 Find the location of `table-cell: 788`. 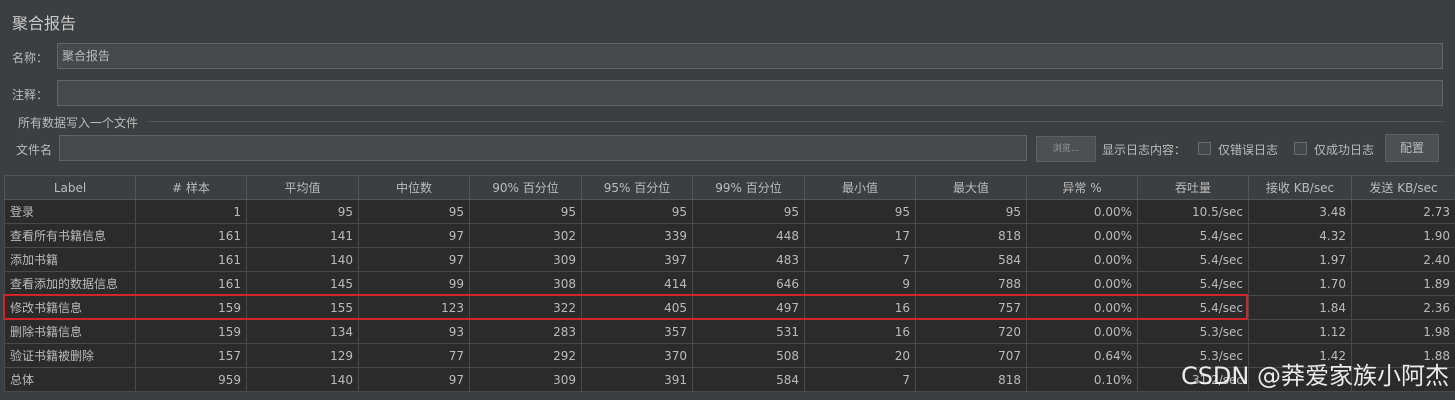

table-cell: 788 is located at coordinates (971, 283).